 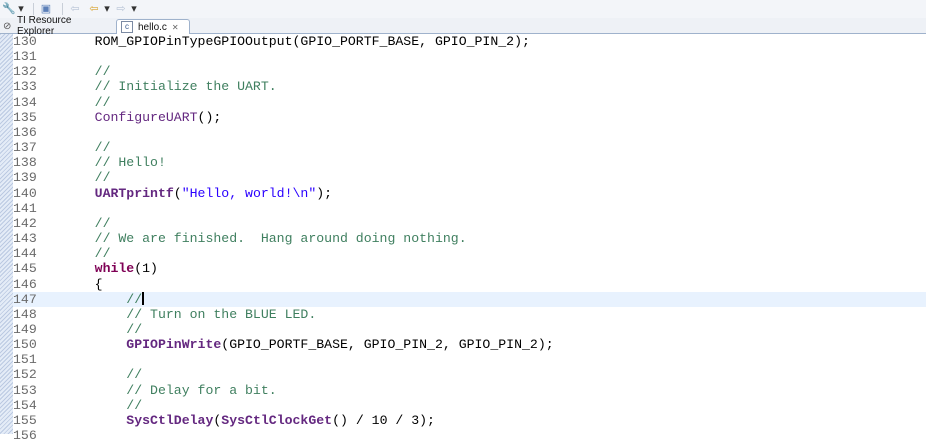 I want to click on forward-dropdown-icon: ▾, so click(x=134, y=9).